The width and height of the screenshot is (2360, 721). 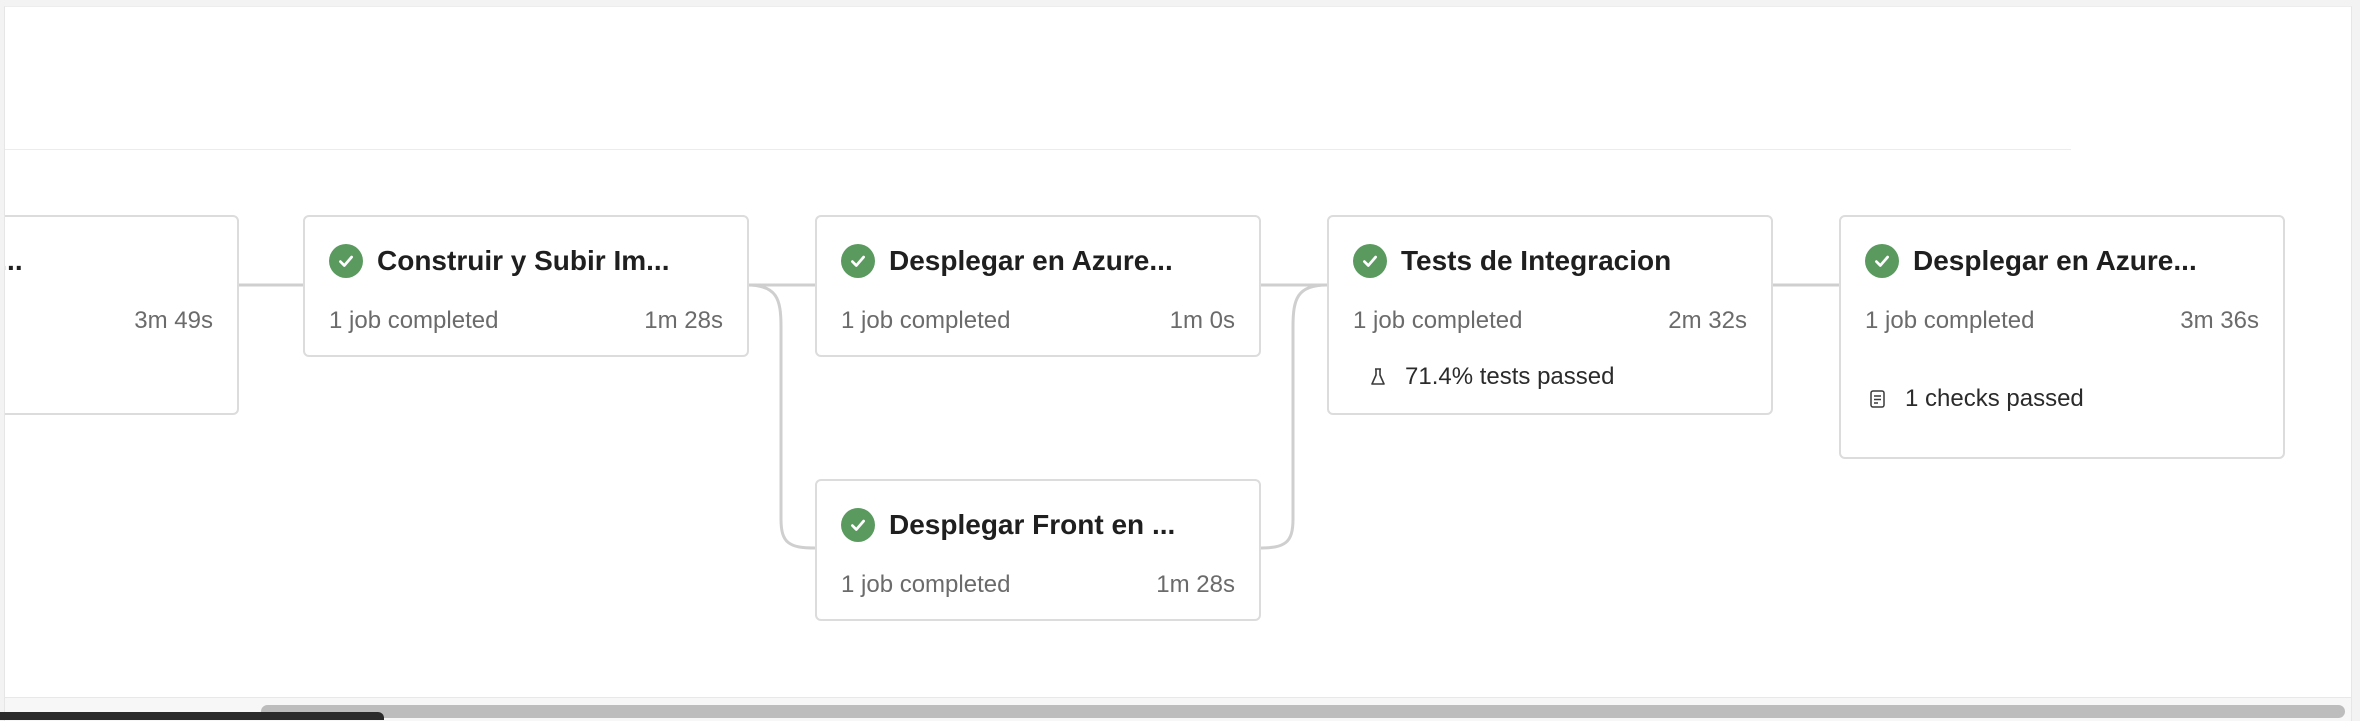 What do you see at coordinates (781, 416) in the screenshot?
I see `connector-stage2-stage4` at bounding box center [781, 416].